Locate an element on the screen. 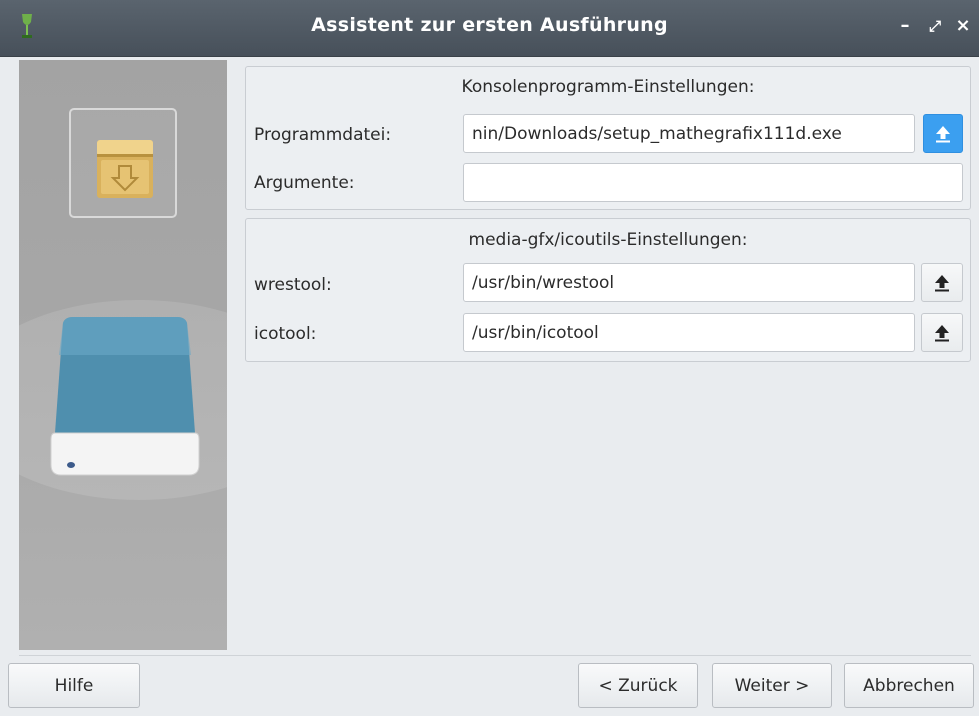 This screenshot has height=716, width=979. maximize-button: ⤢ is located at coordinates (935, 26).